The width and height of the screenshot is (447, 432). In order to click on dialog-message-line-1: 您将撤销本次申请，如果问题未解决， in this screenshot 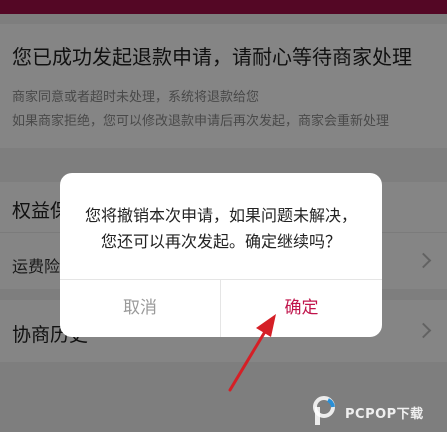, I will do `click(220, 215)`.